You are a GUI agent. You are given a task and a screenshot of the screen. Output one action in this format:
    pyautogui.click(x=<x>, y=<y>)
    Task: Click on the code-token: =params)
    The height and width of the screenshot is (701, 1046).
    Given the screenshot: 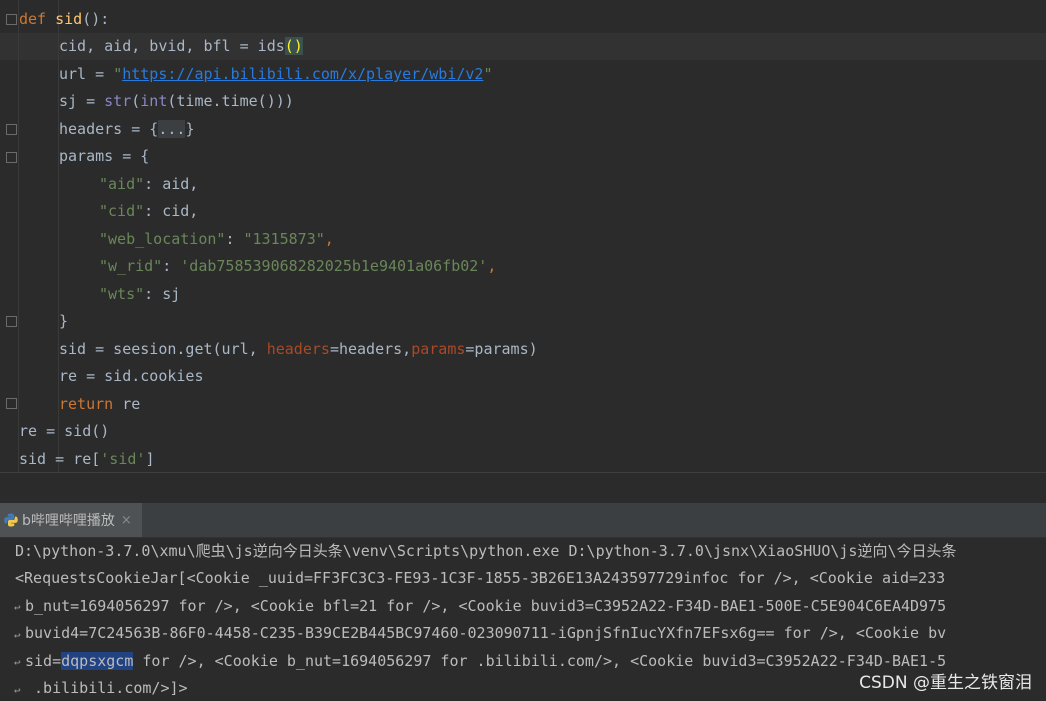 What is the action you would take?
    pyautogui.click(x=501, y=349)
    